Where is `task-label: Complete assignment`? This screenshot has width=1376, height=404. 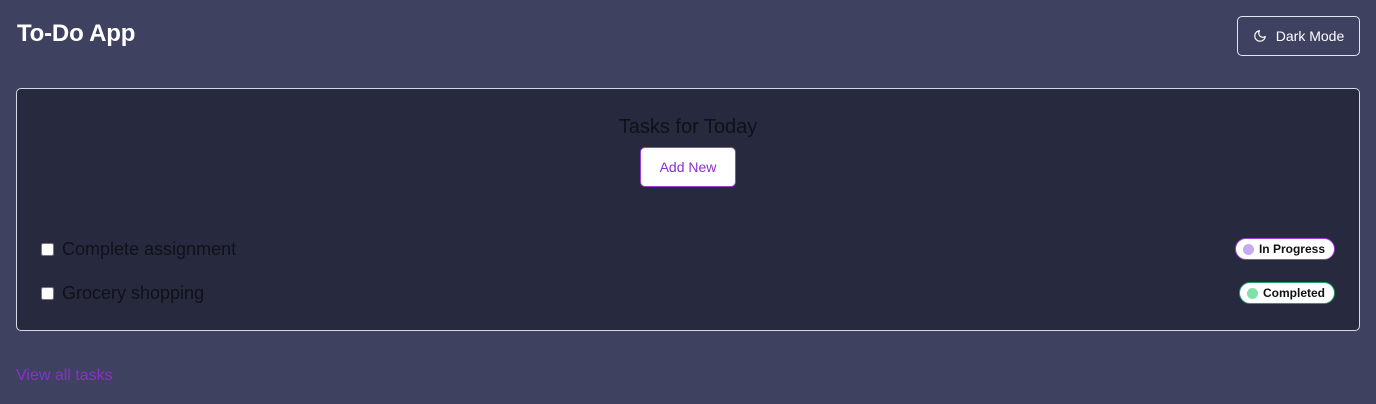 task-label: Complete assignment is located at coordinates (149, 248).